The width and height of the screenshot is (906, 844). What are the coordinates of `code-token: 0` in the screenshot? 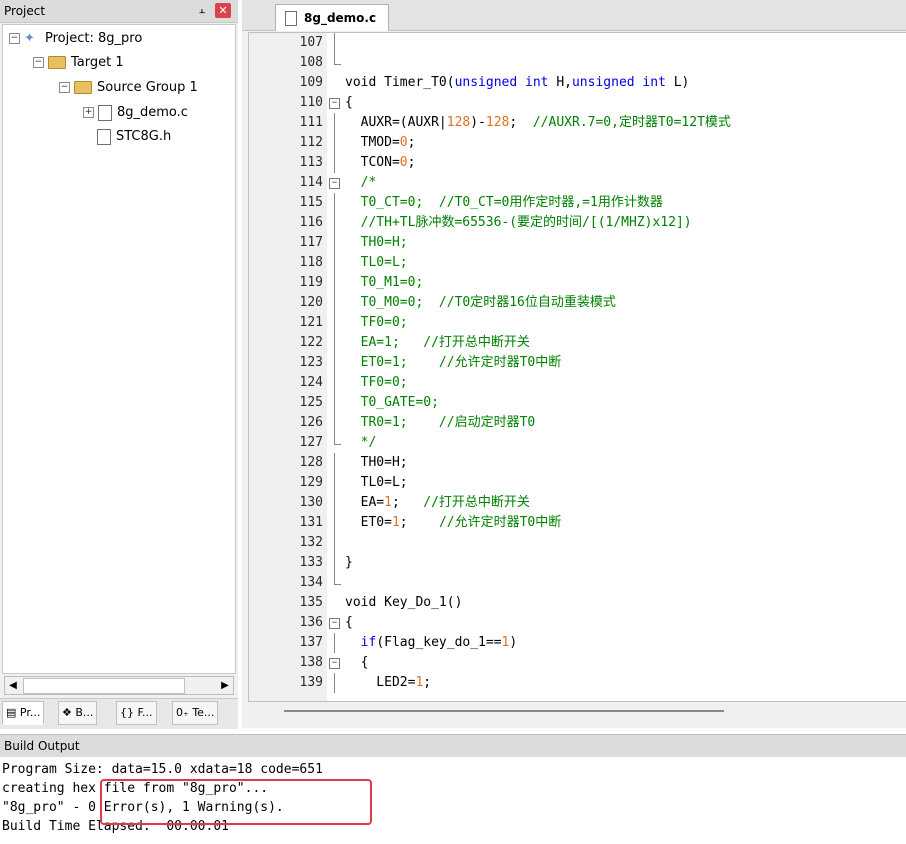 It's located at (403, 142).